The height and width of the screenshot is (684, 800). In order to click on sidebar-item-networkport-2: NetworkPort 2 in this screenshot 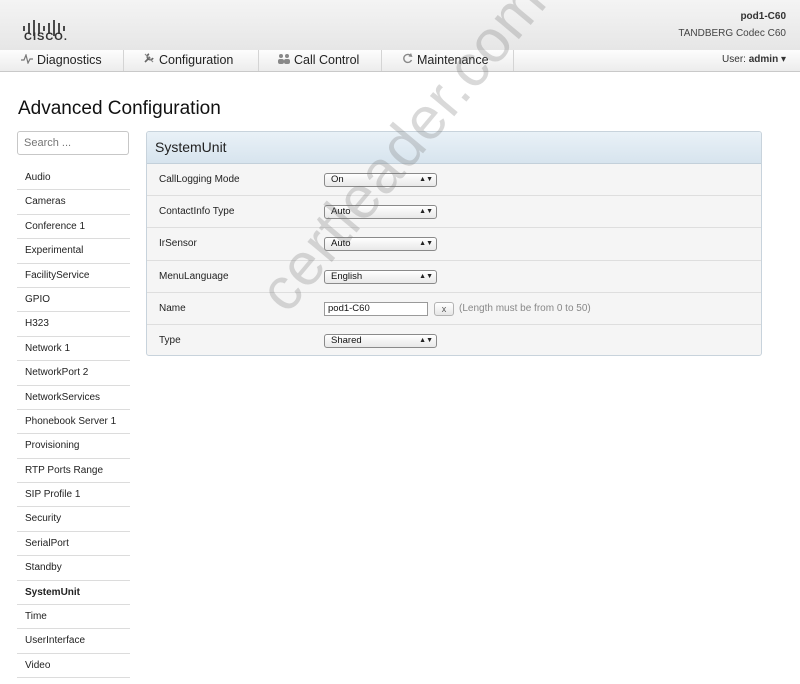, I will do `click(73, 373)`.